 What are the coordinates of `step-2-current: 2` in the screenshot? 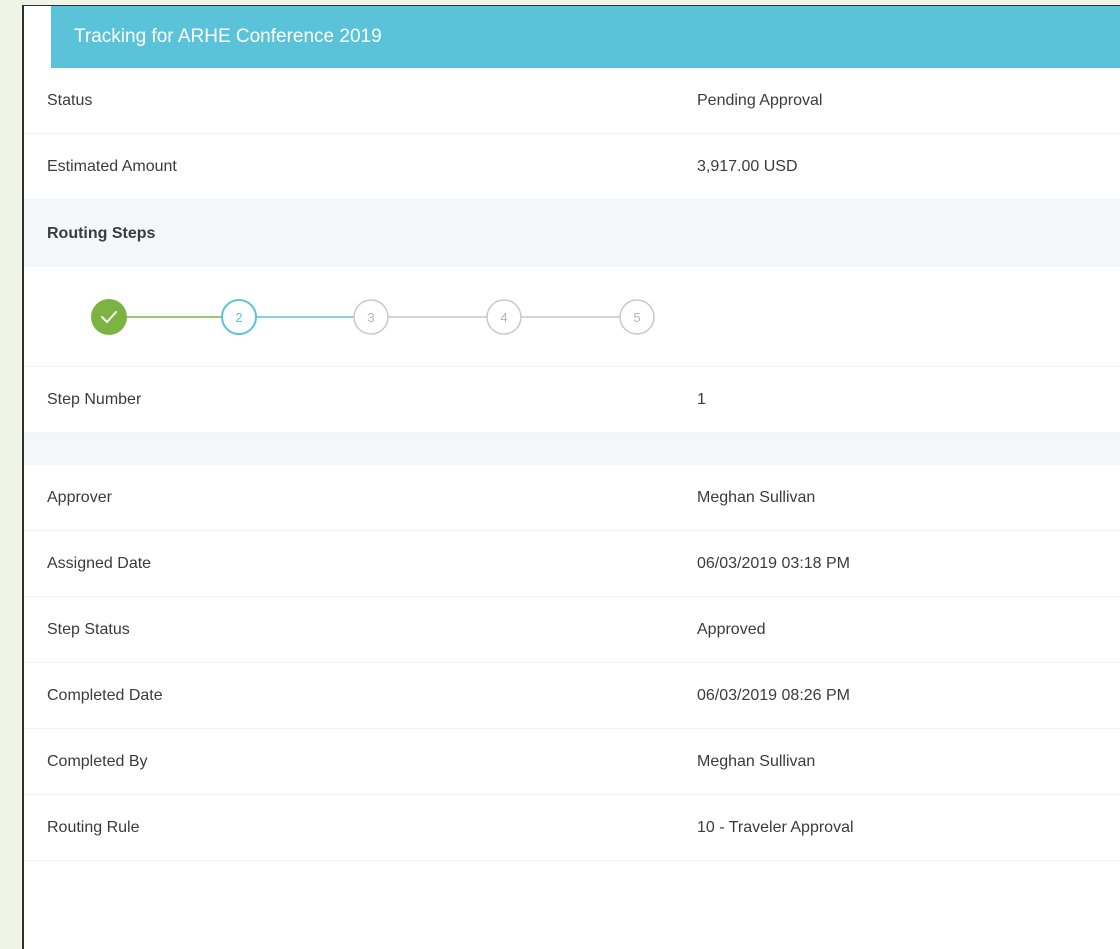 It's located at (239, 317).